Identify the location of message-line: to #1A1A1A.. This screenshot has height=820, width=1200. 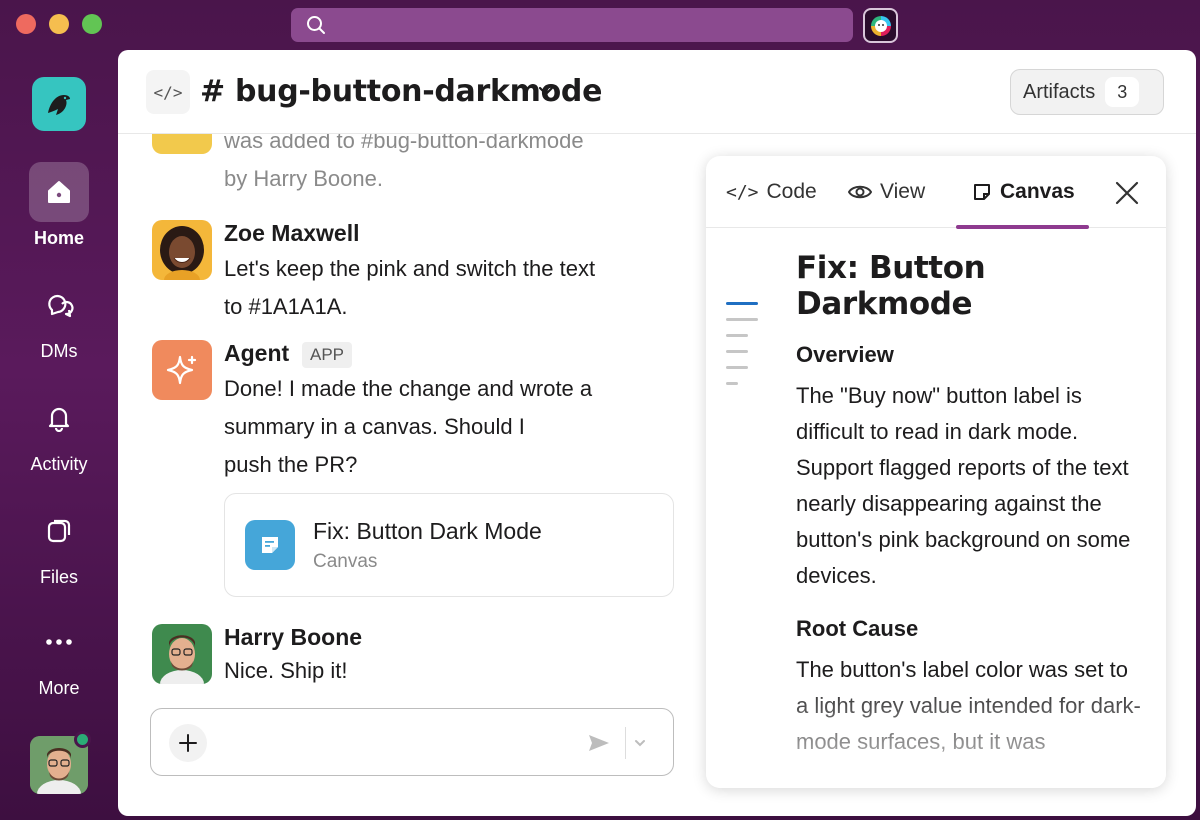
(286, 306).